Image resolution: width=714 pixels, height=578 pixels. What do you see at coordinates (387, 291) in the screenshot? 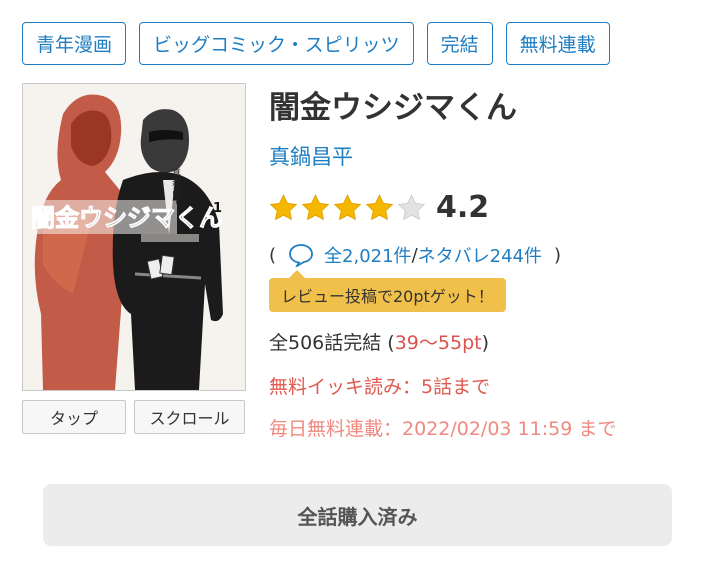
I see `review-promo-tooltip: レビュー投稿で20ptゲット！` at bounding box center [387, 291].